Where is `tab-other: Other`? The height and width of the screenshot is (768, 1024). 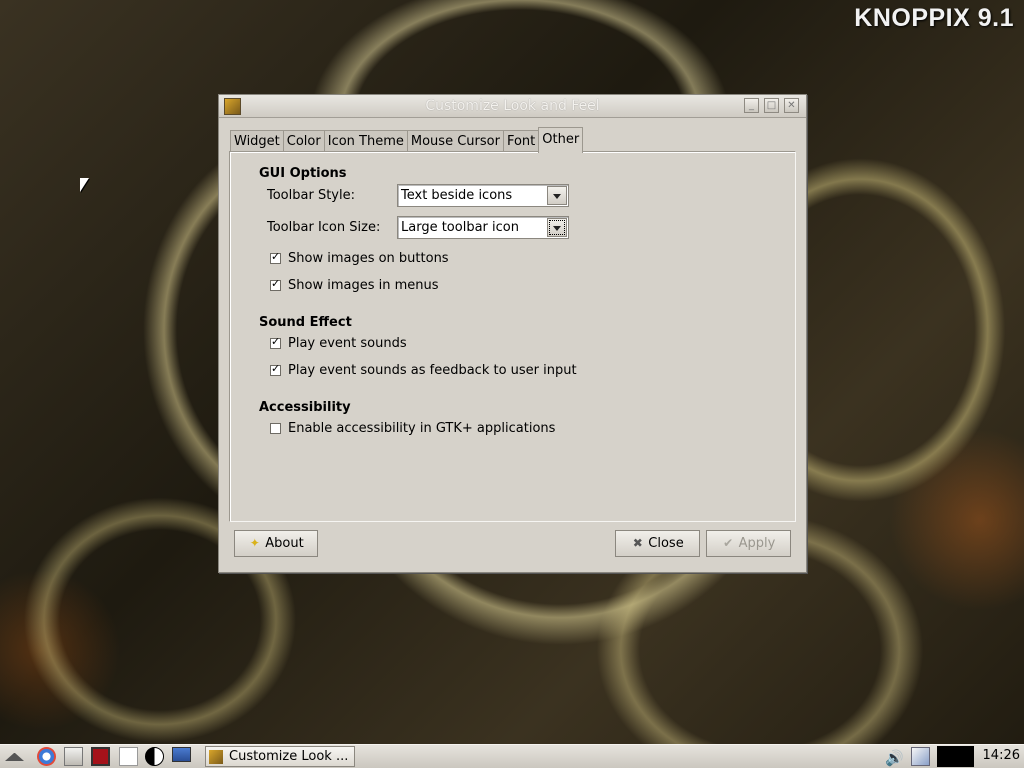 tab-other: Other is located at coordinates (561, 140).